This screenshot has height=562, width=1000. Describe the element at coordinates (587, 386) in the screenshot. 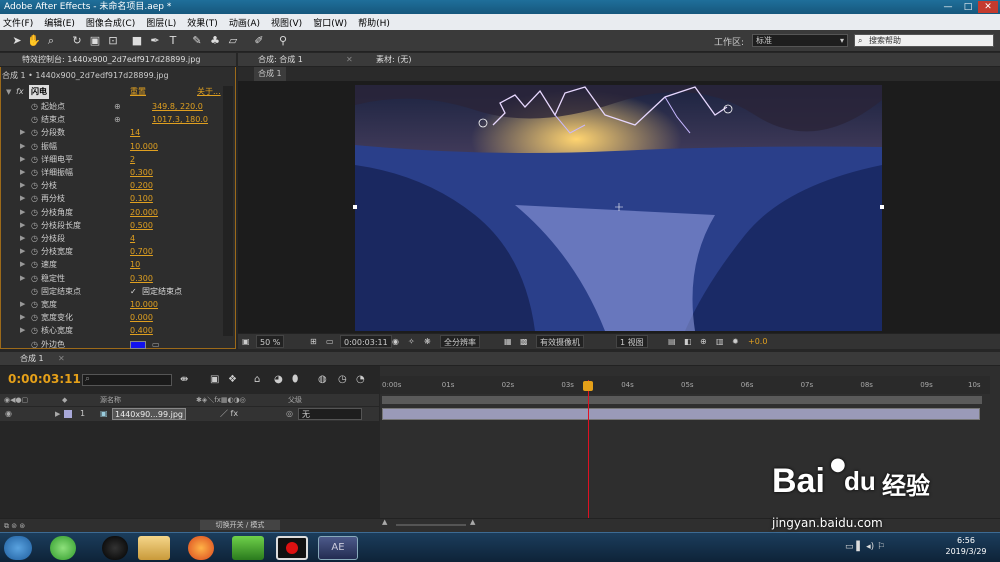

I see `playhead-handle` at that location.